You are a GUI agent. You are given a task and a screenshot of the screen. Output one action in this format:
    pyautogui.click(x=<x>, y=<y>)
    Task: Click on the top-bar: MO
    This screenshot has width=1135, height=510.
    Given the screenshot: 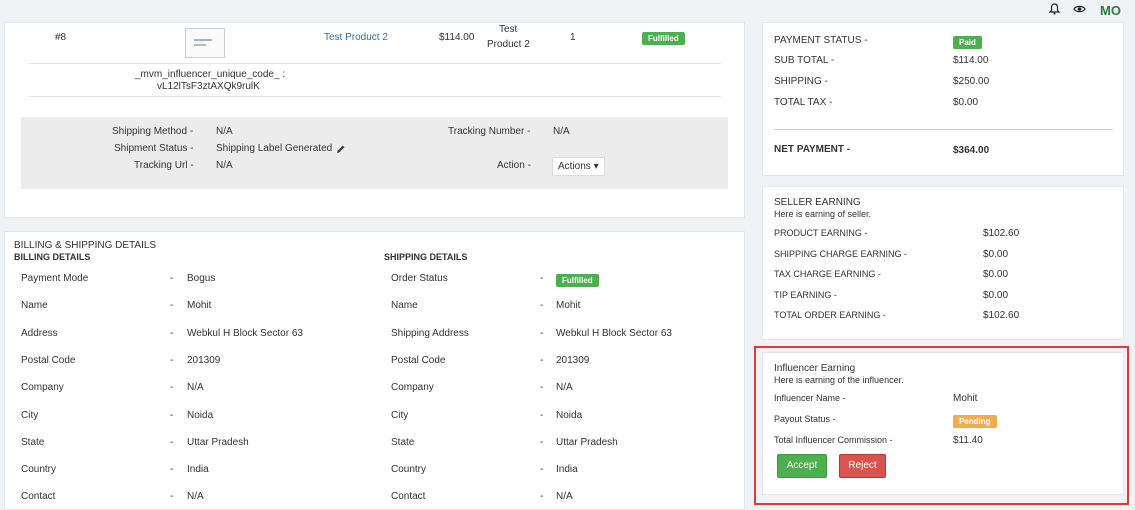 What is the action you would take?
    pyautogui.click(x=567, y=11)
    